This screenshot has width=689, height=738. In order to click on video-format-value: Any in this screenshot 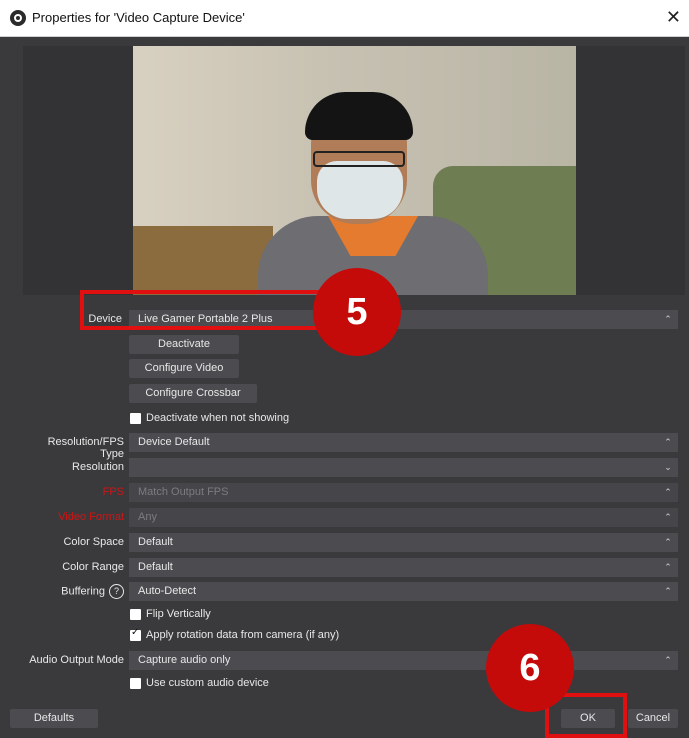, I will do `click(147, 517)`.